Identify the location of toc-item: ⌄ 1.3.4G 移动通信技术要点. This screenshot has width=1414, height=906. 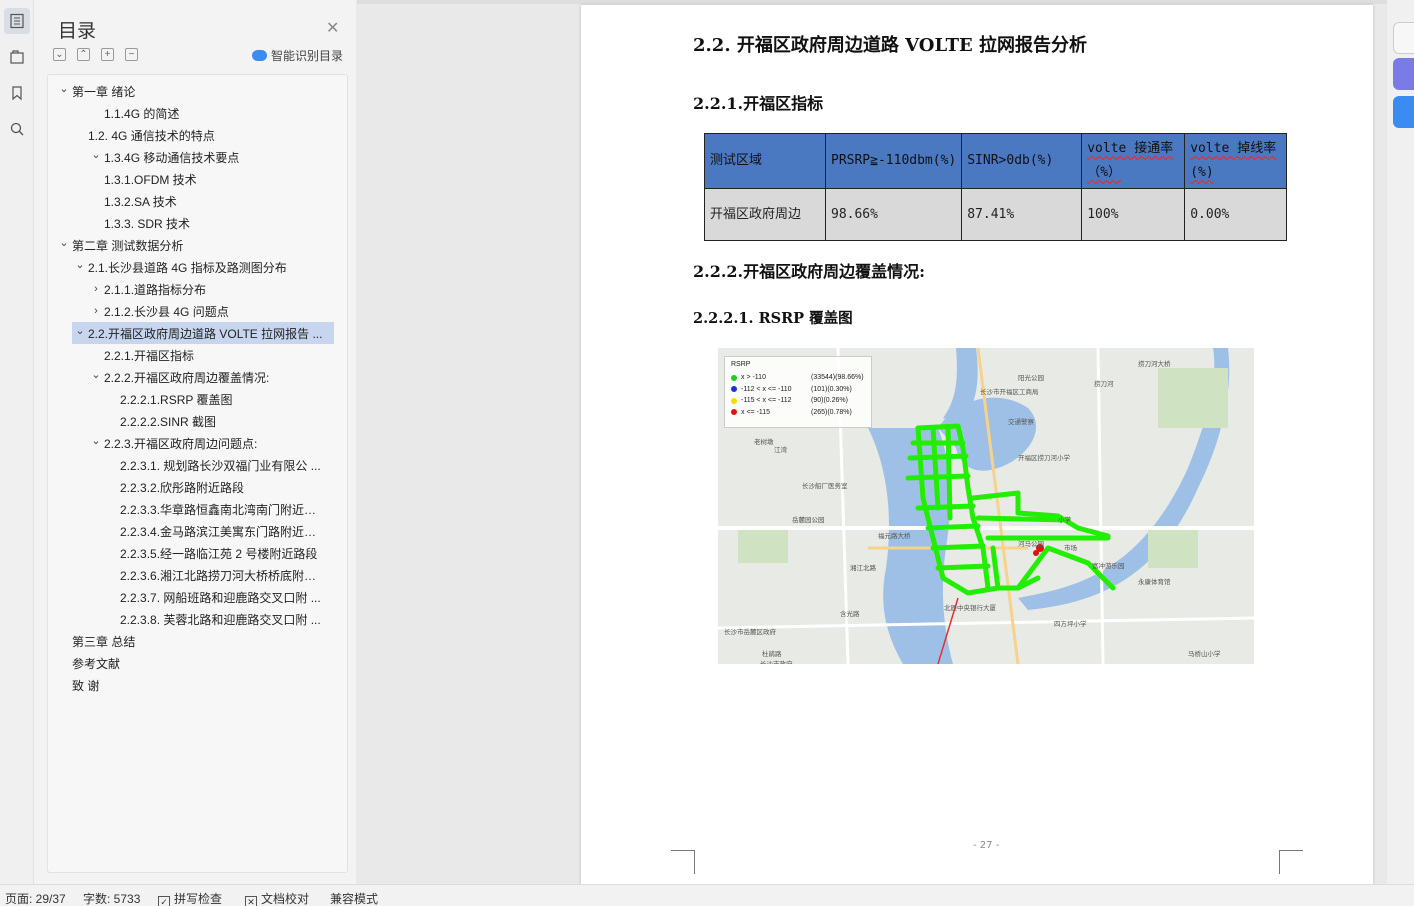
(207, 157).